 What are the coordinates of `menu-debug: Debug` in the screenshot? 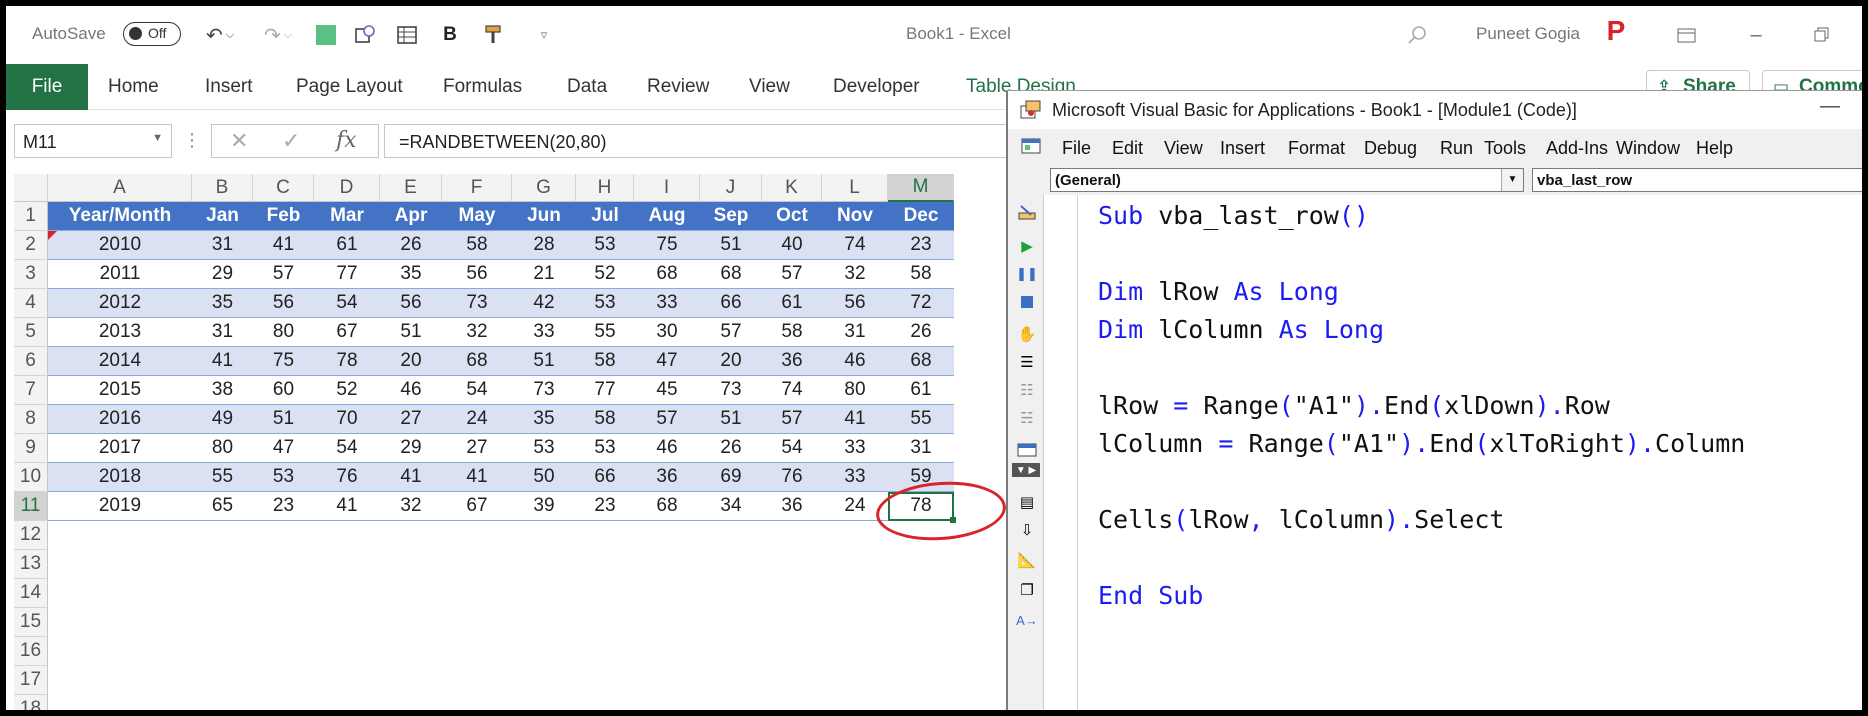 It's located at (1390, 148).